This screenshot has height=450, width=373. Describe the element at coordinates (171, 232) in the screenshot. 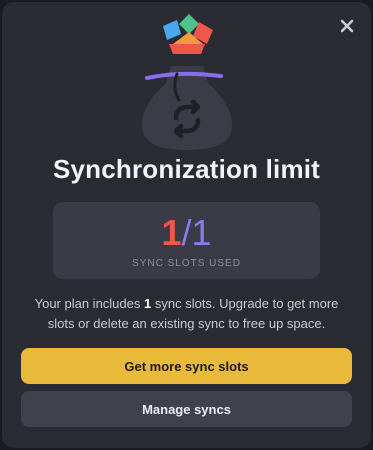

I see `slots-used-value: 1` at that location.